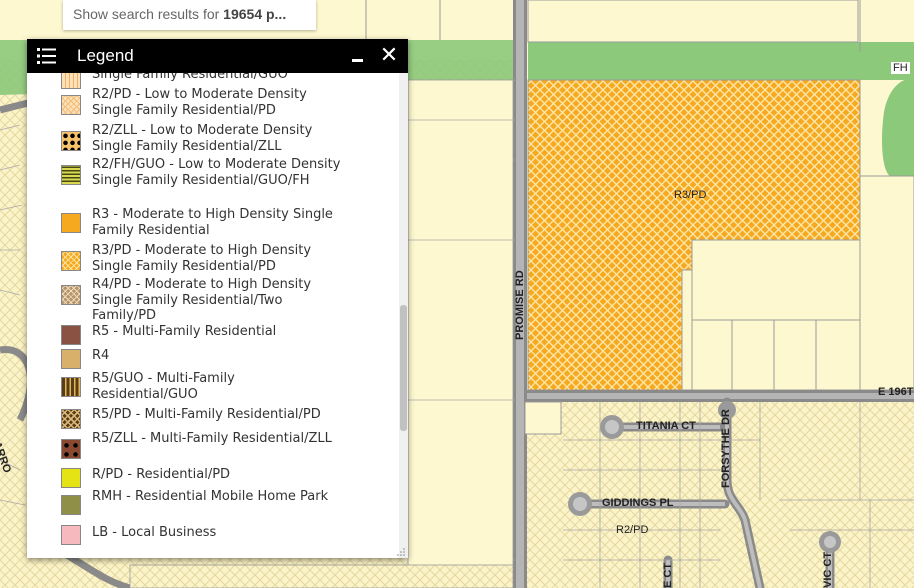 This screenshot has height=588, width=914. What do you see at coordinates (71, 419) in the screenshot?
I see `legend-swatch-r5-pd` at bounding box center [71, 419].